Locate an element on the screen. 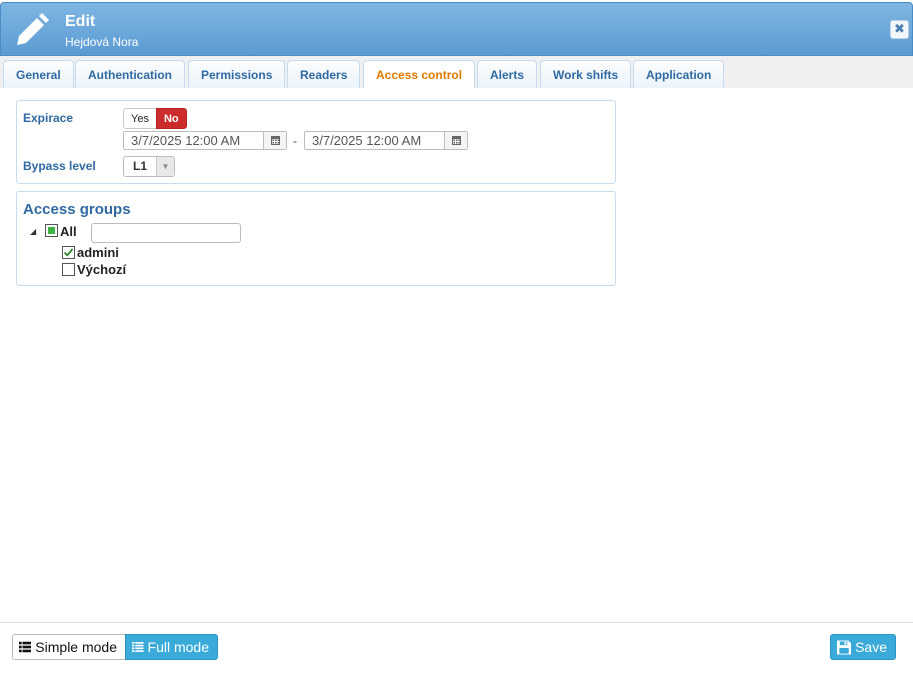 This screenshot has height=675, width=913. date-to-input: 3/7/2025 12:00 AM is located at coordinates (386, 140).